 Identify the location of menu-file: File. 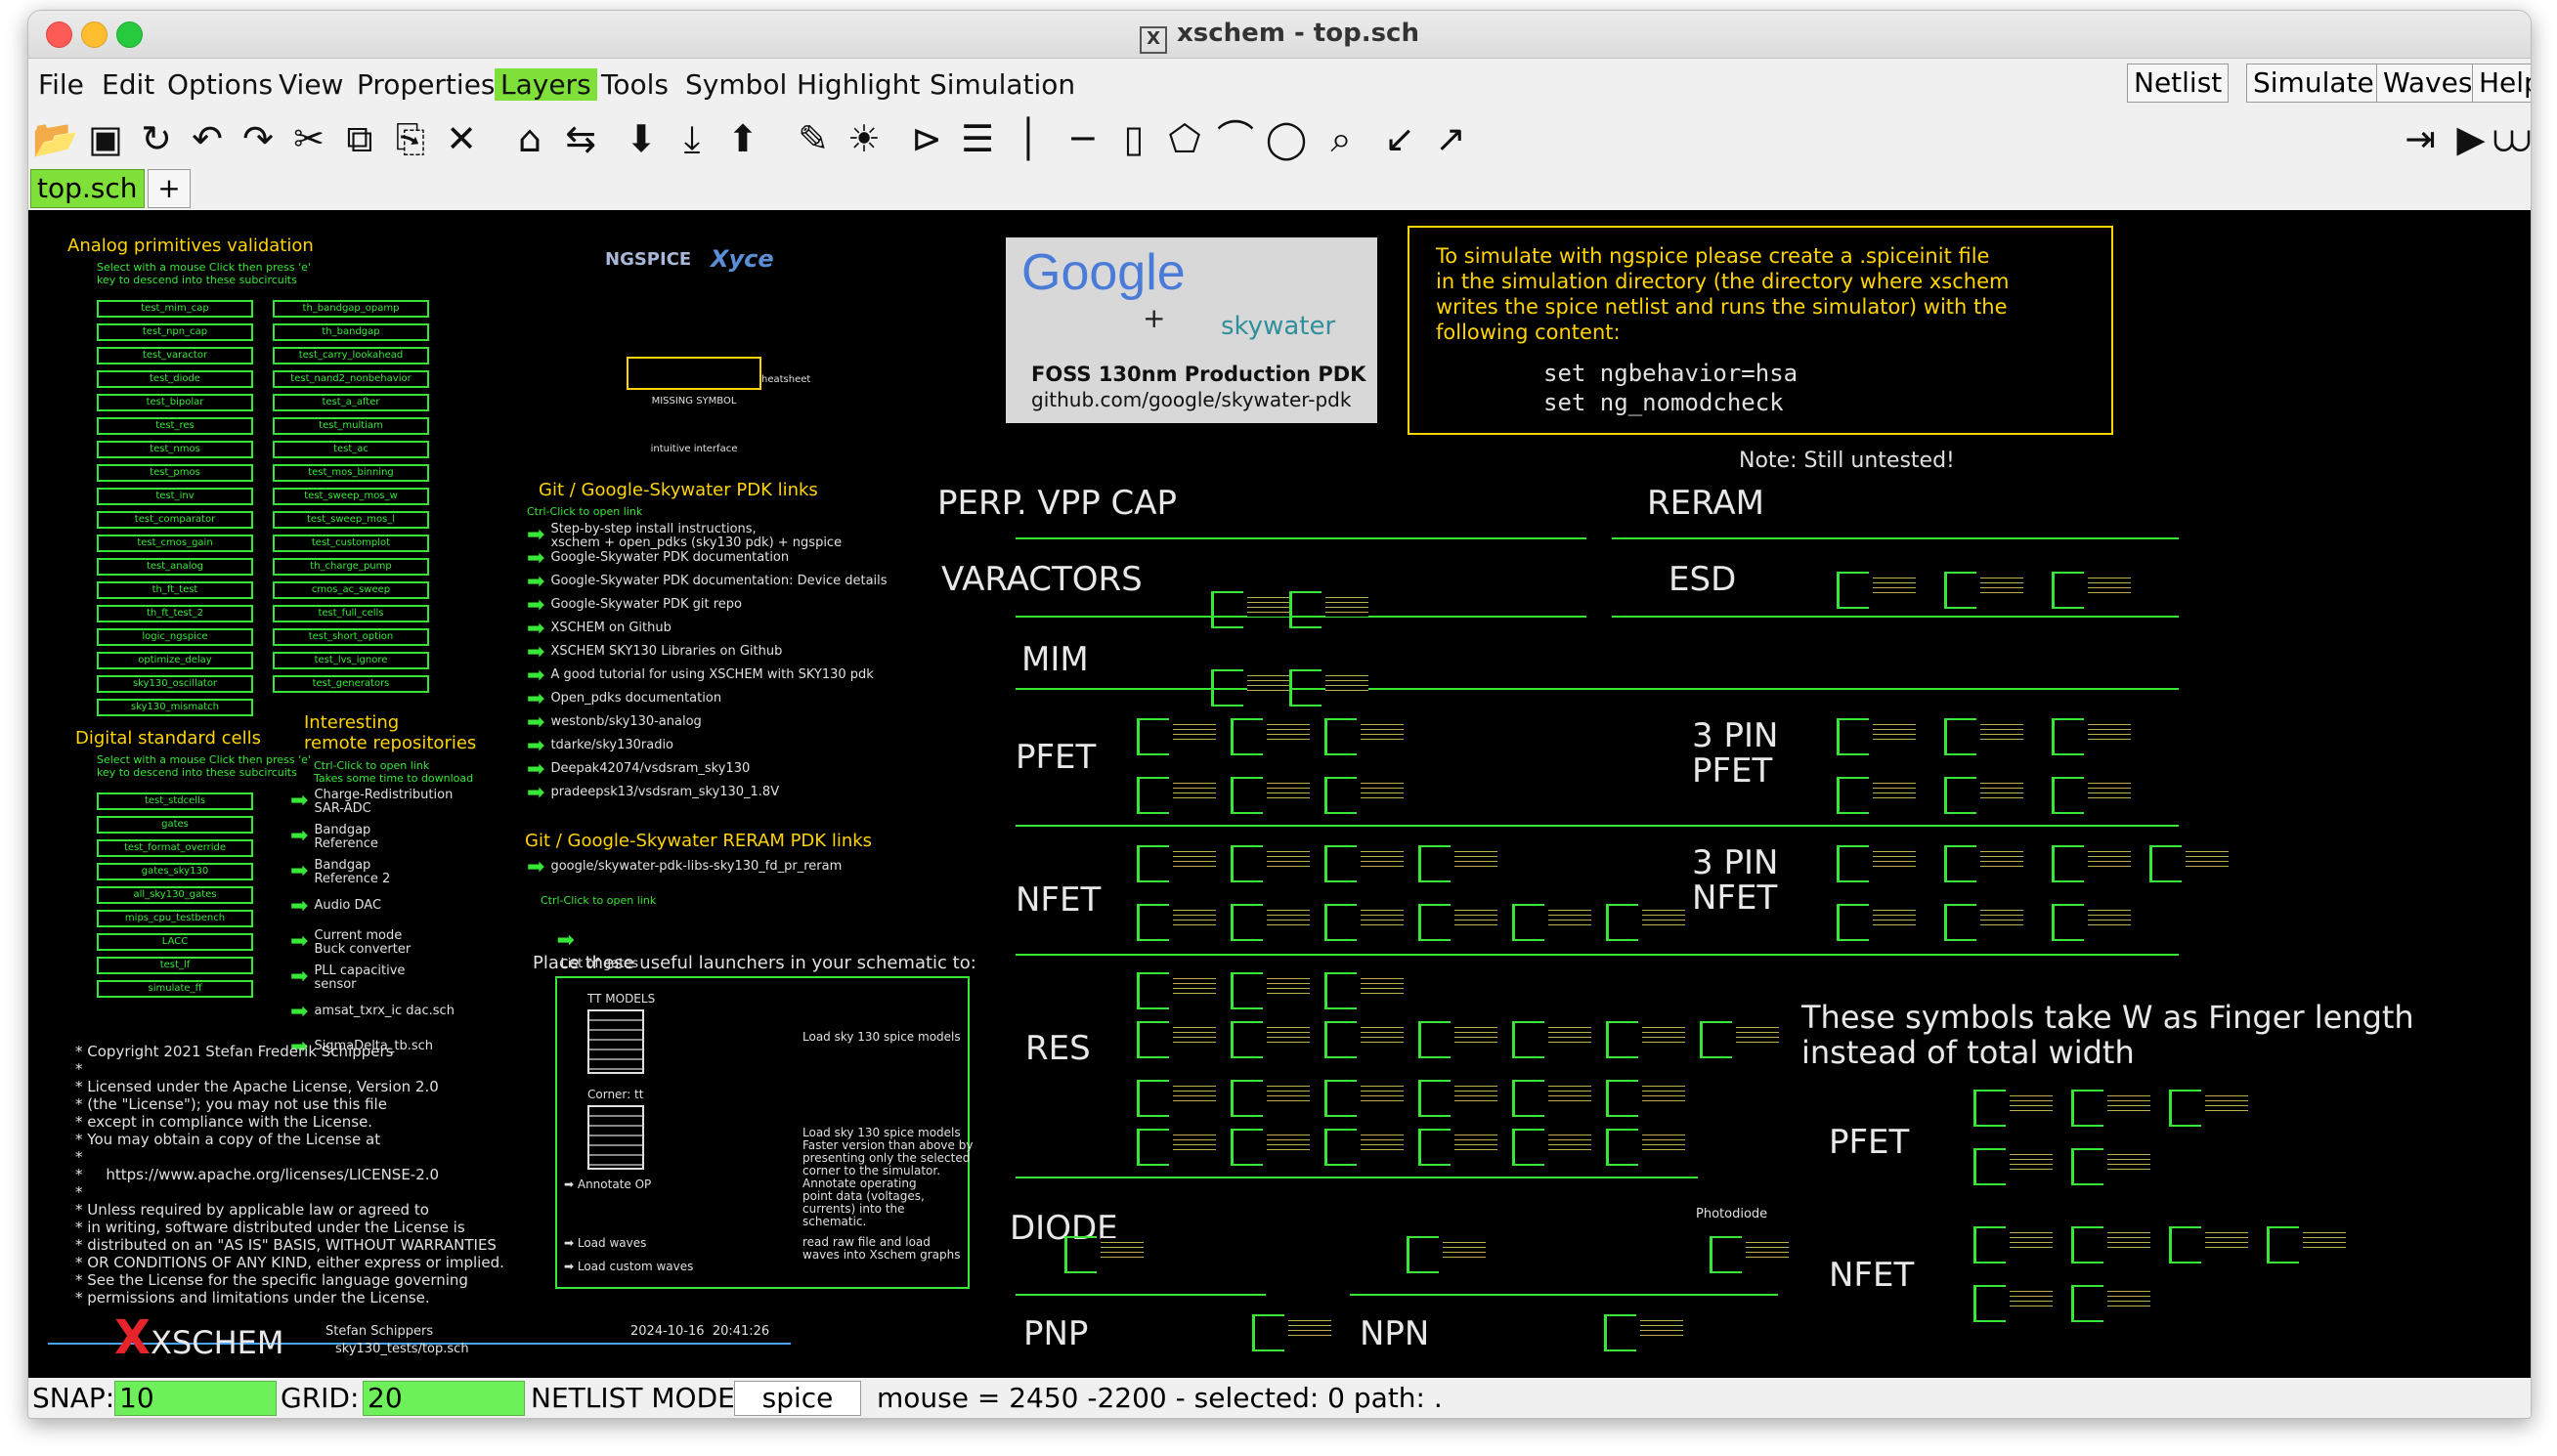
(61, 84).